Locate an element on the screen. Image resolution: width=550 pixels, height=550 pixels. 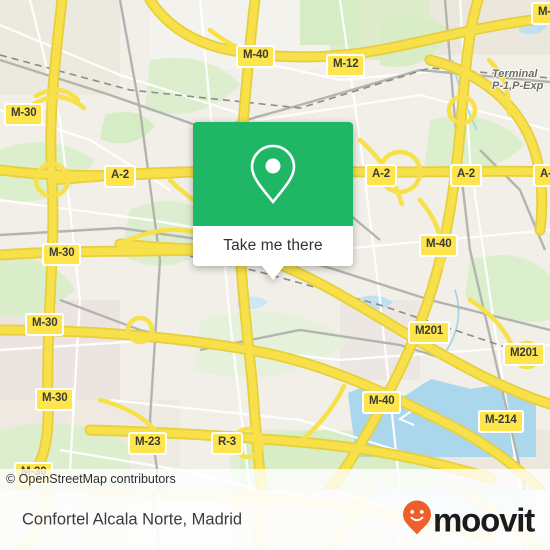
road-shield: M-1 is located at coordinates (540, 13).